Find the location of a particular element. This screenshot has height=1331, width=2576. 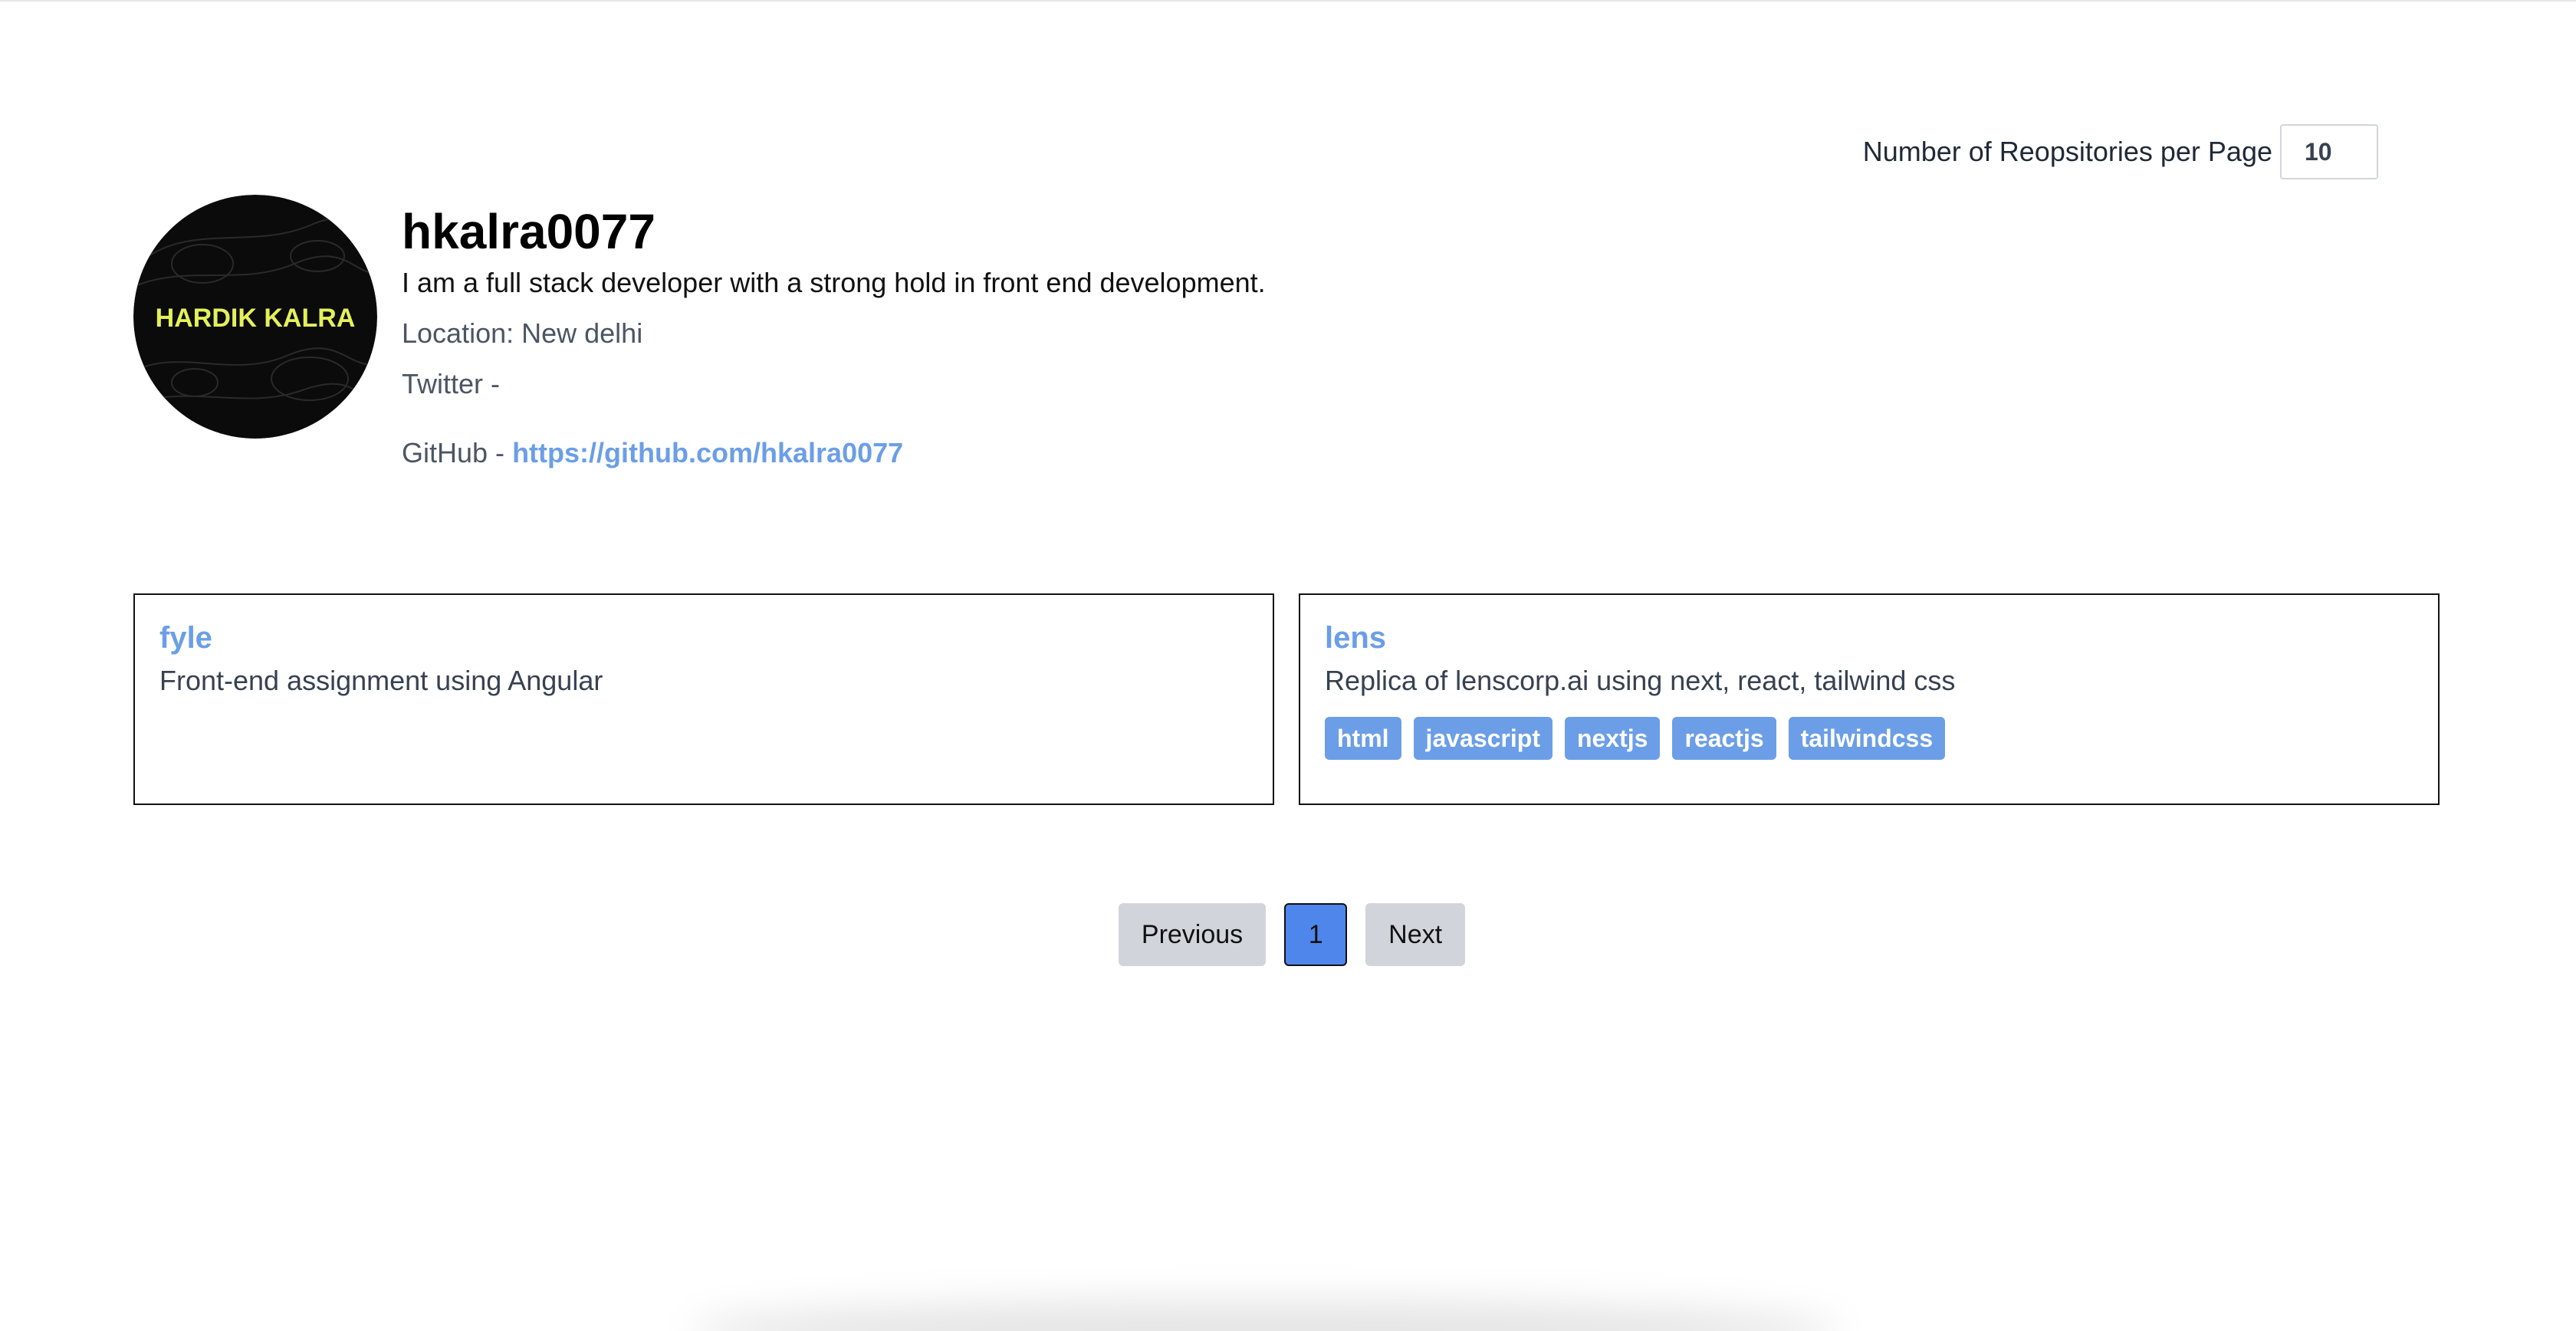

avatar-image: HARDIK KALRA is located at coordinates (255, 317).